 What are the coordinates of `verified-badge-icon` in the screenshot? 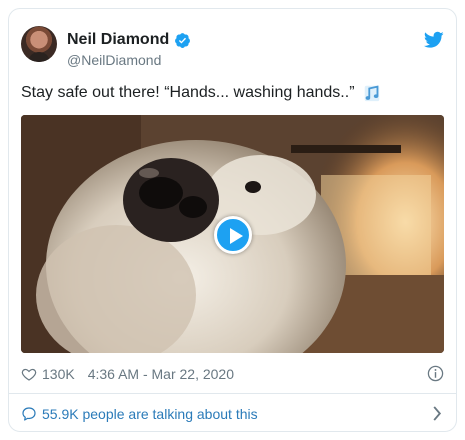 It's located at (183, 40).